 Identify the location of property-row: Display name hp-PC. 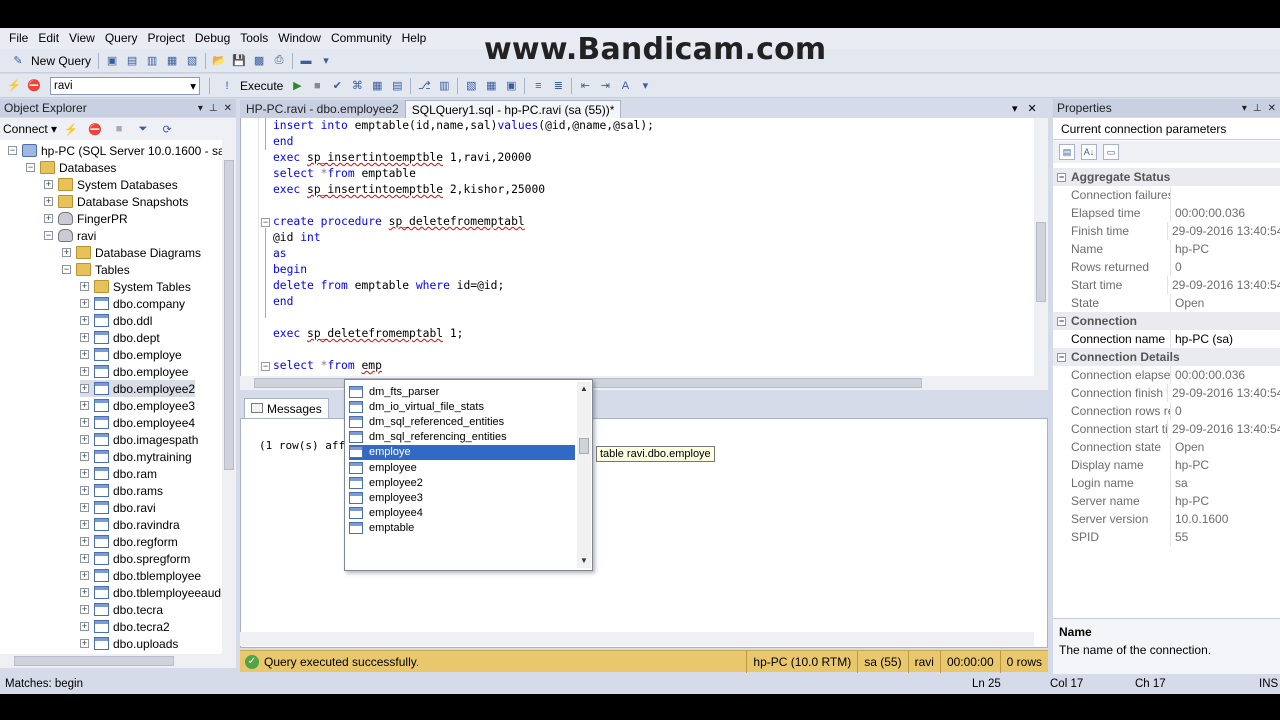
(1166, 465).